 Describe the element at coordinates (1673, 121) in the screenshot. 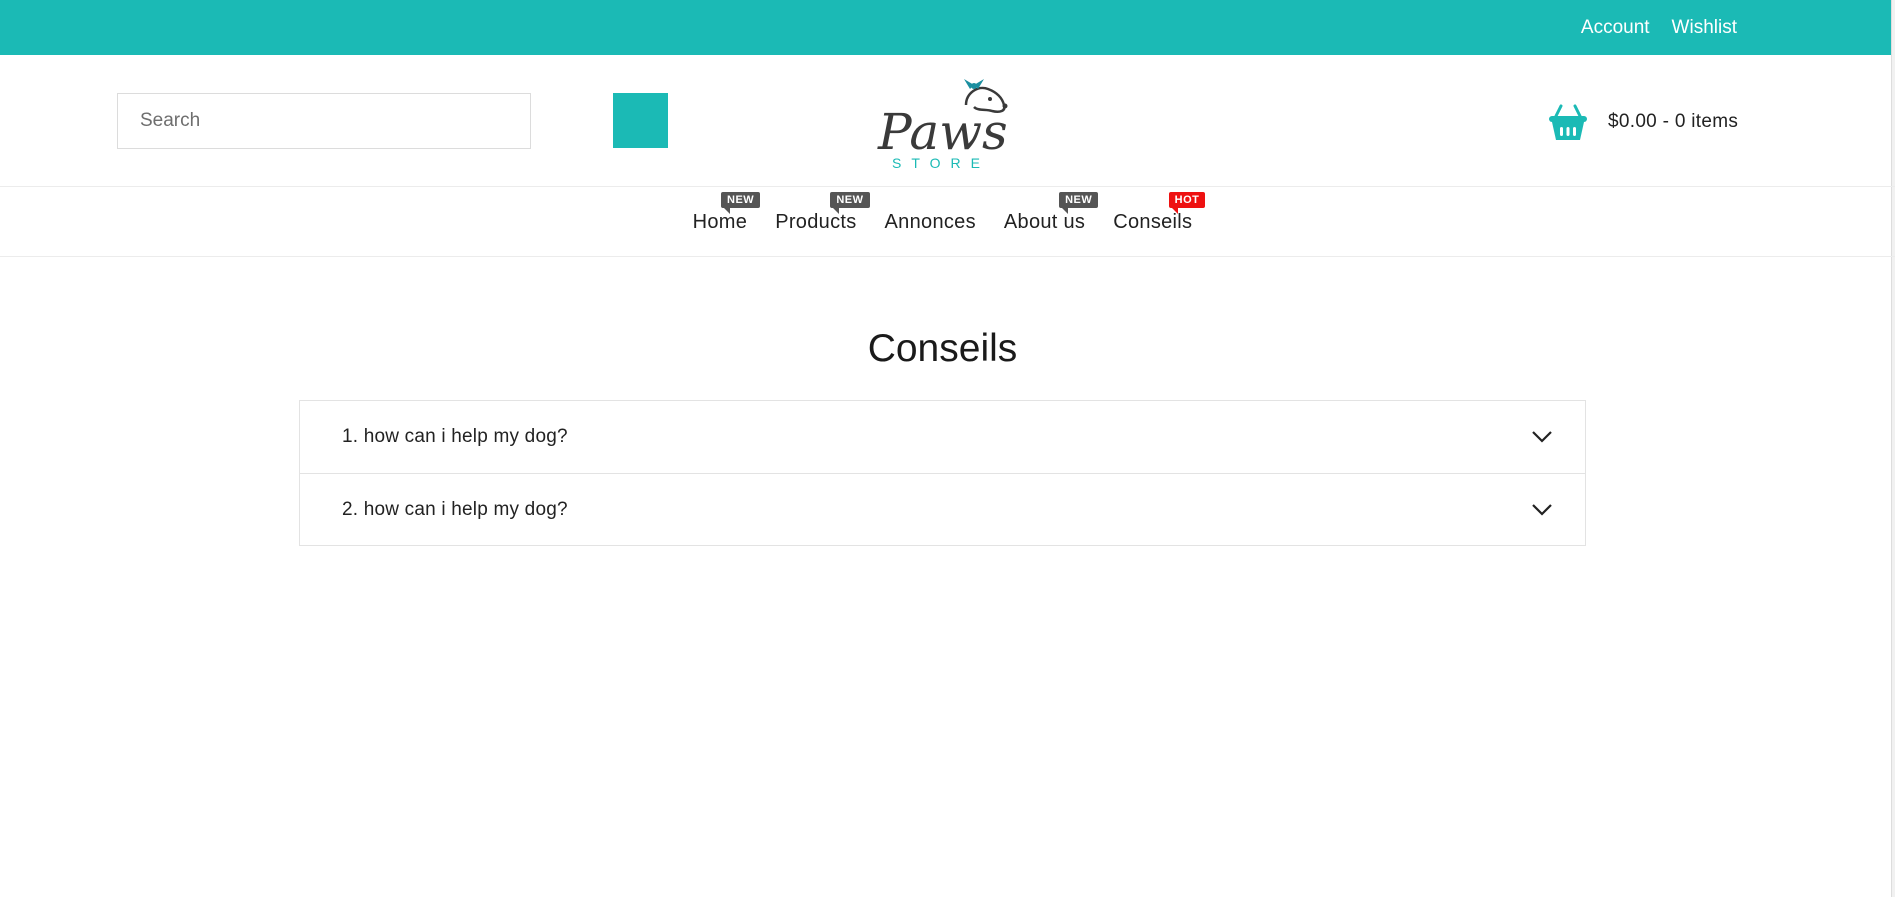

I see `cart-total: $0.00 - 0 items` at that location.